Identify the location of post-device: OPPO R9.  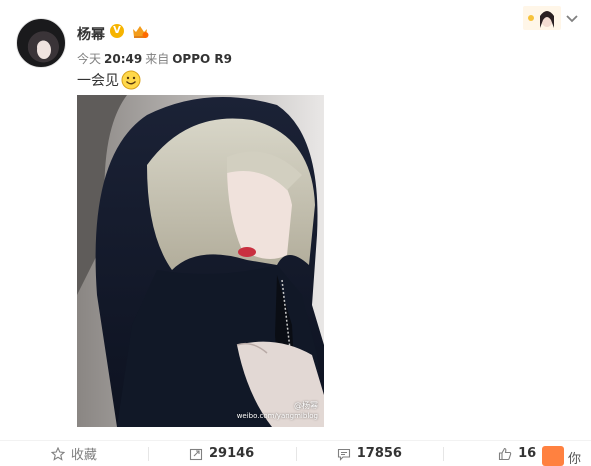
(202, 59).